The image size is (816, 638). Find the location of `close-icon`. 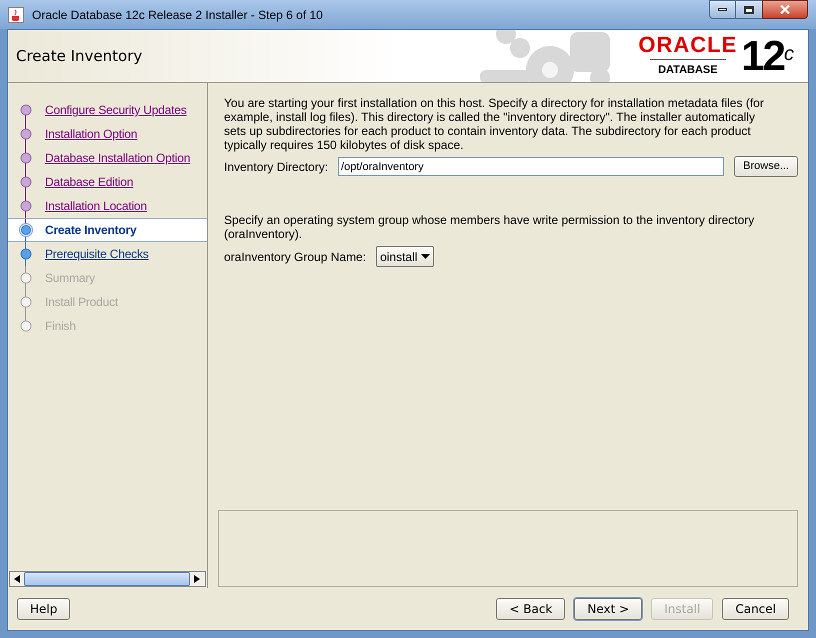

close-icon is located at coordinates (785, 9).